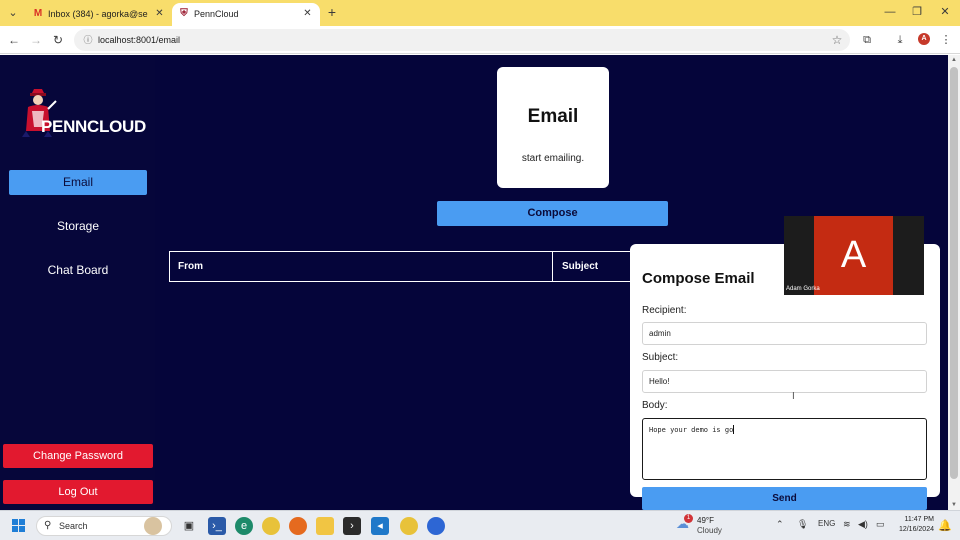 This screenshot has height=540, width=960. I want to click on widgets-icon, so click(153, 526).